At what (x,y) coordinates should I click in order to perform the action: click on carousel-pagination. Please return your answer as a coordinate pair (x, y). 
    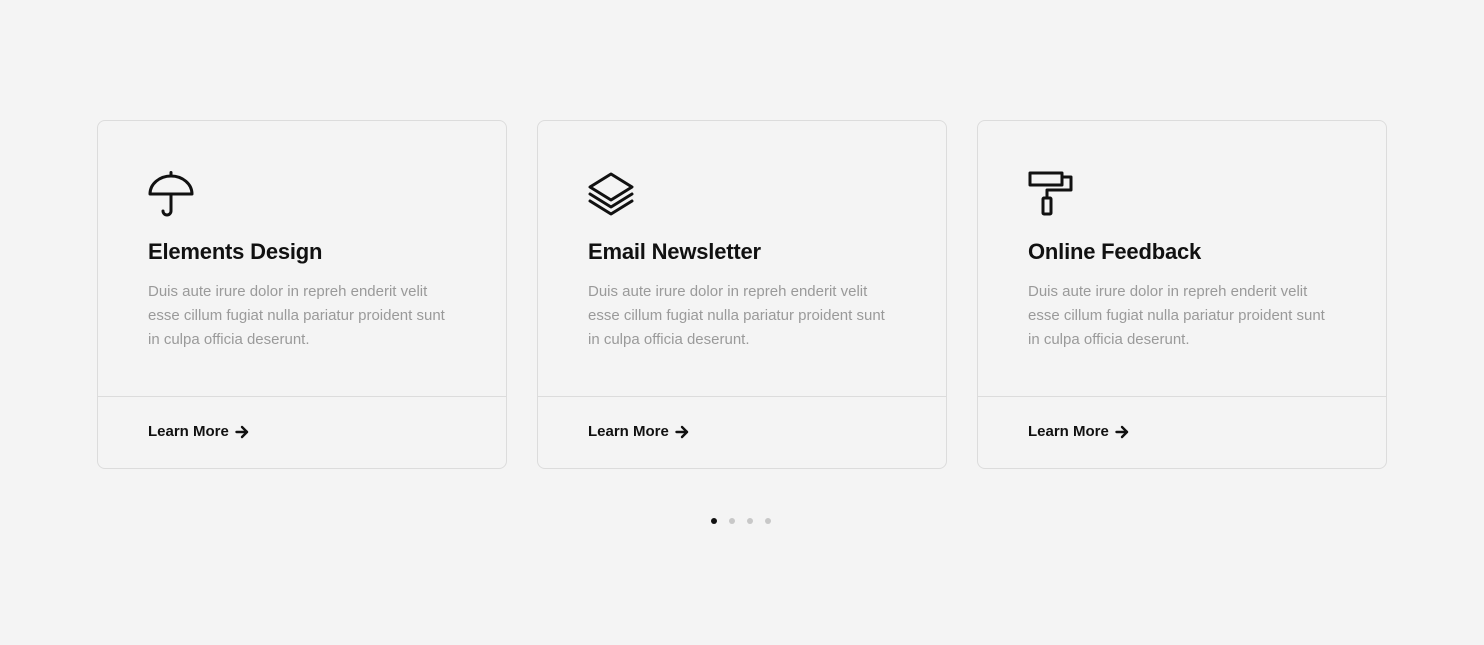
    Looking at the image, I should click on (741, 521).